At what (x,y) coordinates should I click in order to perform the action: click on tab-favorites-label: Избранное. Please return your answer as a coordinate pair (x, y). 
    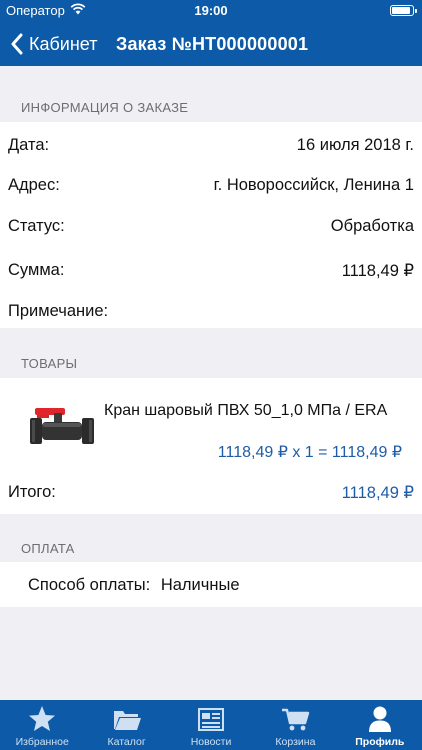
    Looking at the image, I should click on (42, 742).